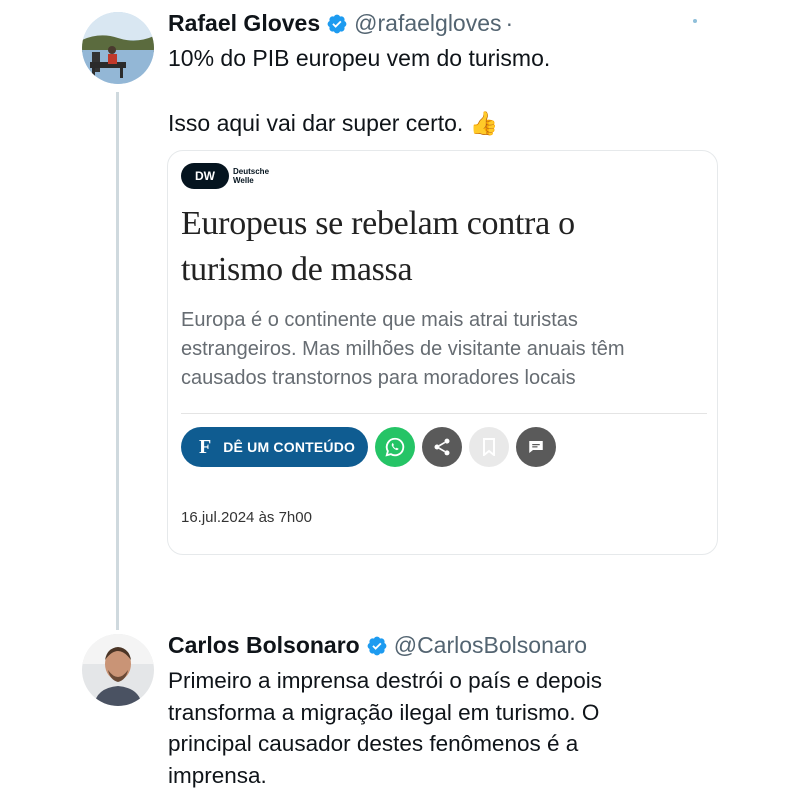  I want to click on whatsapp-share-button, so click(395, 447).